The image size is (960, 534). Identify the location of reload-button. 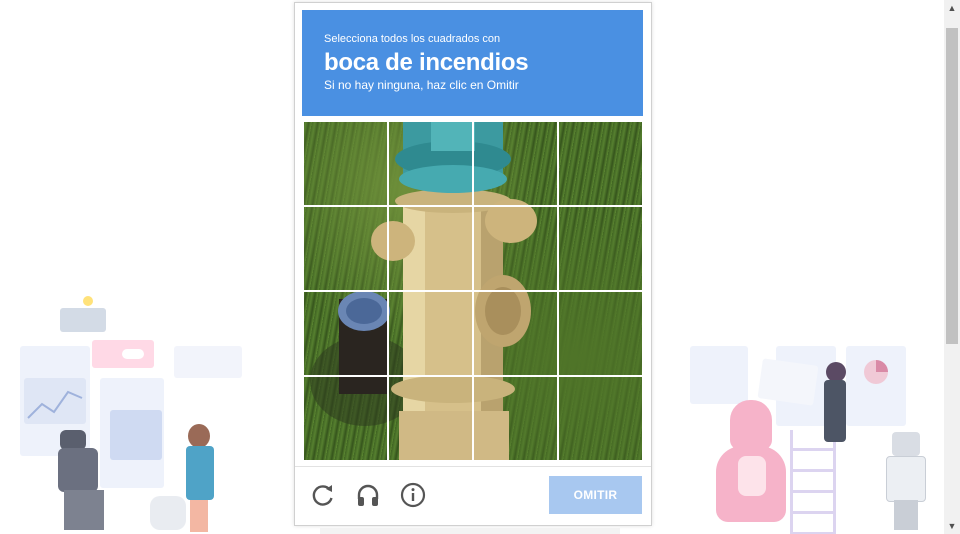
(323, 495).